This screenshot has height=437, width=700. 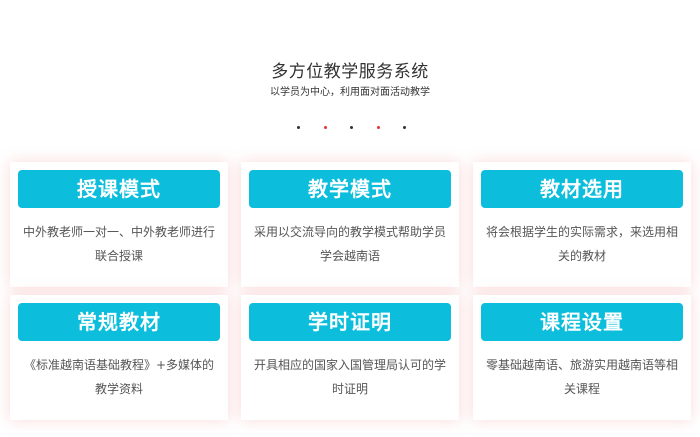 I want to click on card-description: 采用以交流导向的教学模式帮助学员学会越南语, so click(x=349, y=244).